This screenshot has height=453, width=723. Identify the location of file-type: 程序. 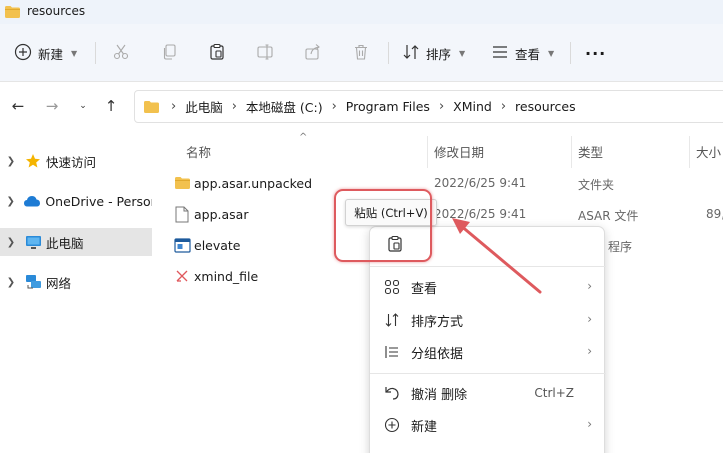
(620, 247).